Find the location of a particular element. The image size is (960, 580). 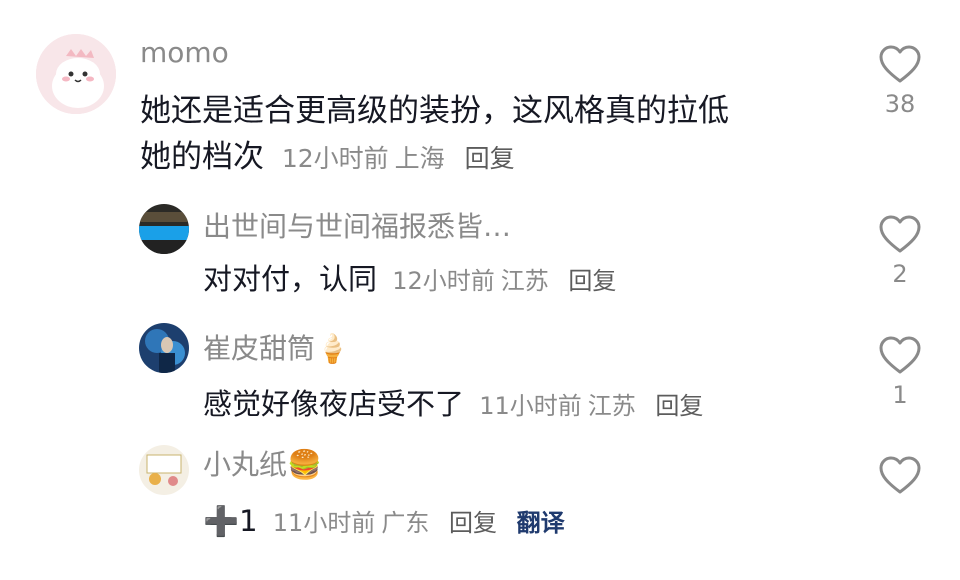

like-button: 2 is located at coordinates (900, 251).